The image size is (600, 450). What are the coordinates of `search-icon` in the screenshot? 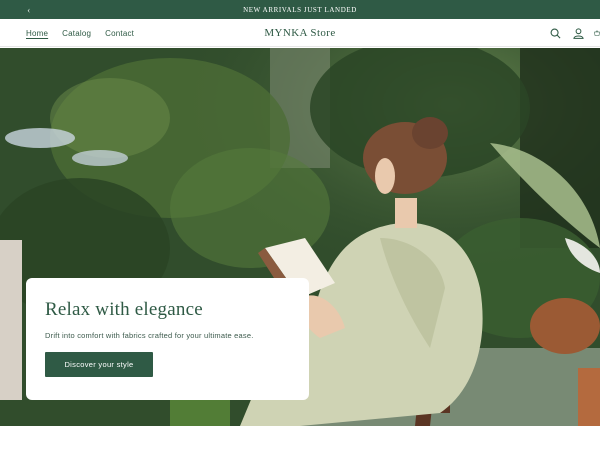 It's located at (555, 33).